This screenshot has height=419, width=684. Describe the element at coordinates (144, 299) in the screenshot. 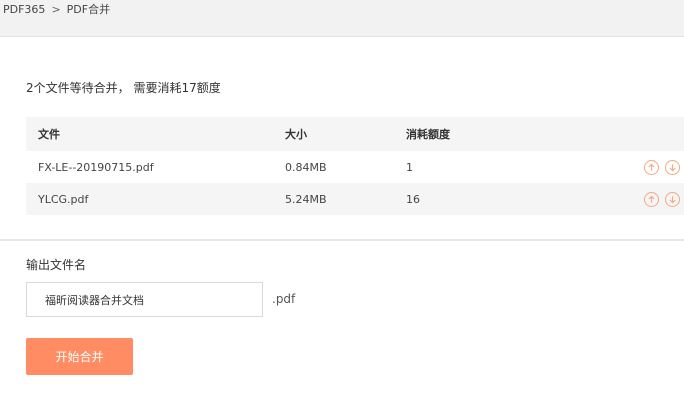

I see `output-filename-input` at that location.